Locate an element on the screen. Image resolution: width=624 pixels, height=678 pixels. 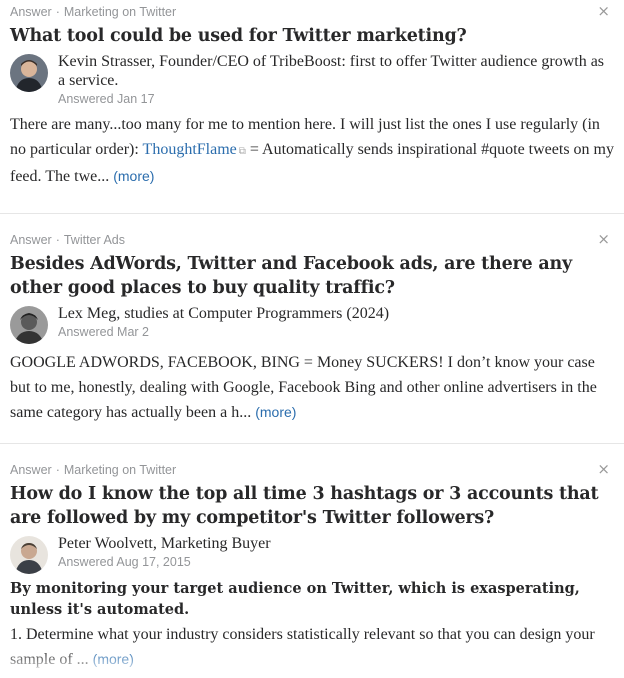
author-credential: Peter Woolvett, Marketing Buyer is located at coordinates (336, 543).